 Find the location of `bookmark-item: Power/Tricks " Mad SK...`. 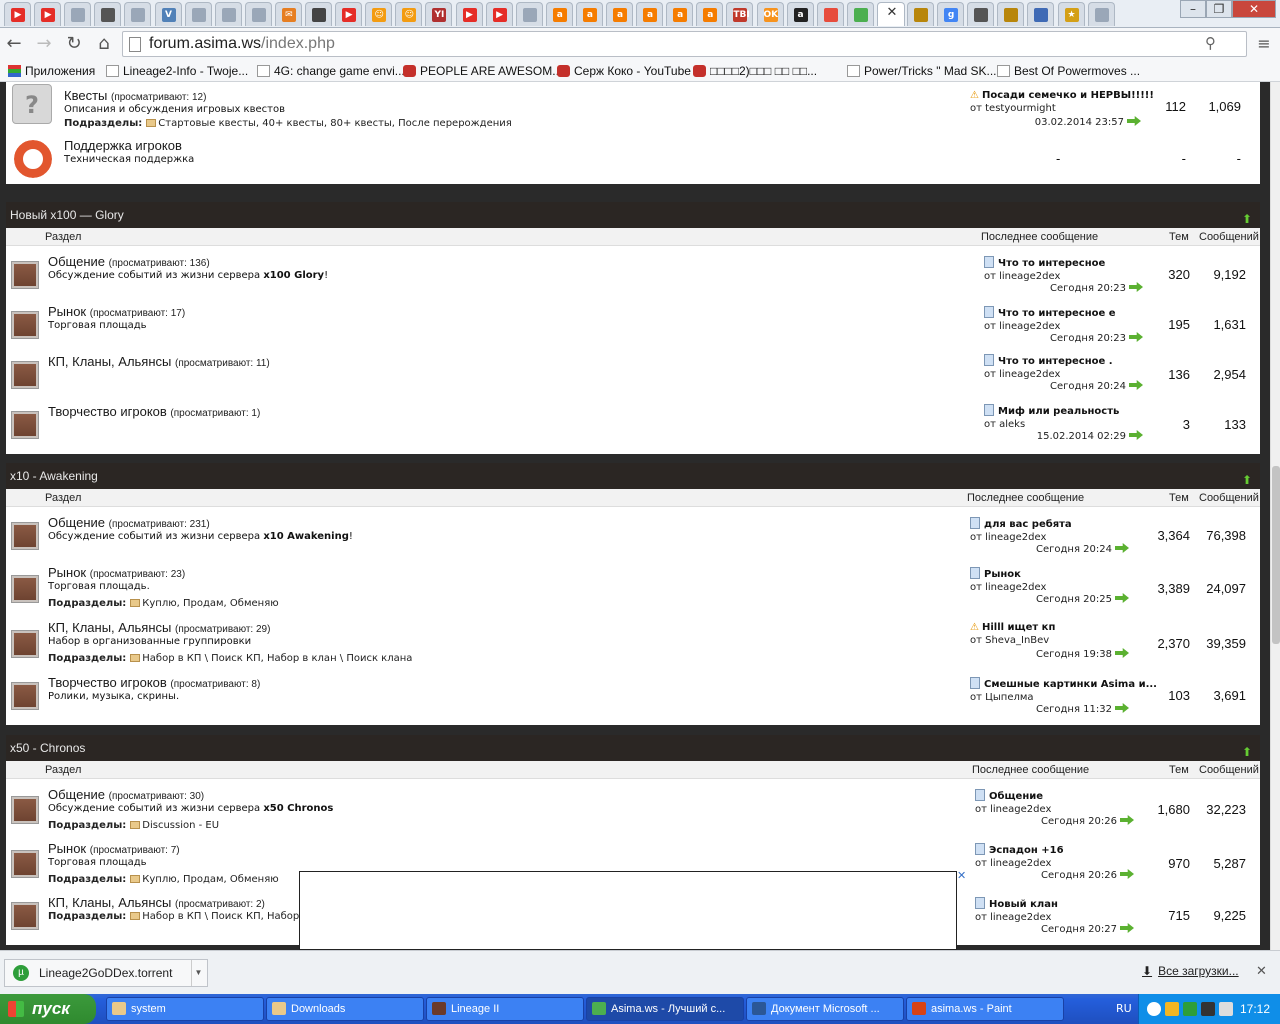

bookmark-item: Power/Tricks " Mad SK... is located at coordinates (922, 71).